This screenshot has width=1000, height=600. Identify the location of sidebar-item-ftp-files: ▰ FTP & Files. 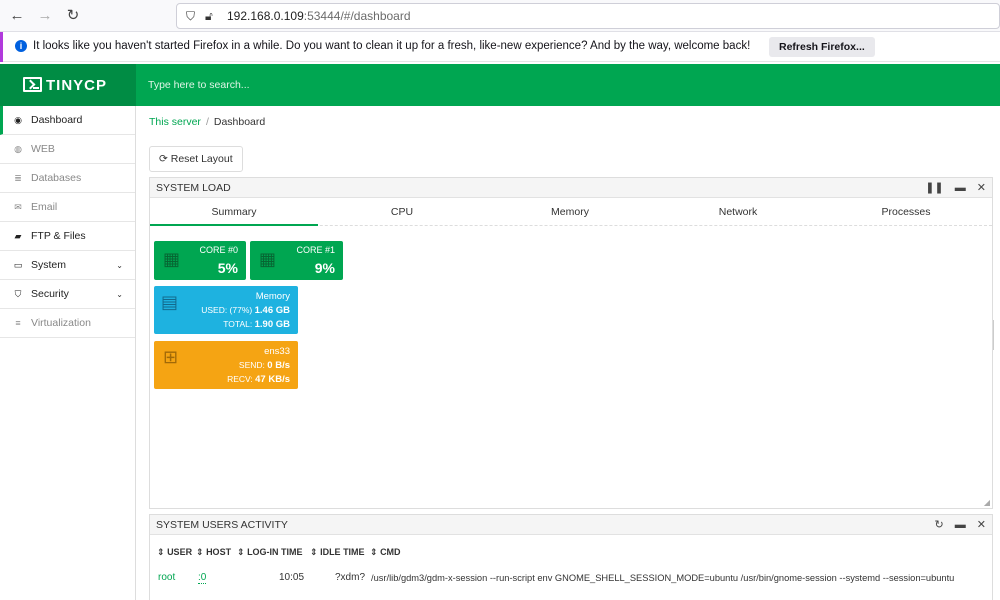
(67, 236).